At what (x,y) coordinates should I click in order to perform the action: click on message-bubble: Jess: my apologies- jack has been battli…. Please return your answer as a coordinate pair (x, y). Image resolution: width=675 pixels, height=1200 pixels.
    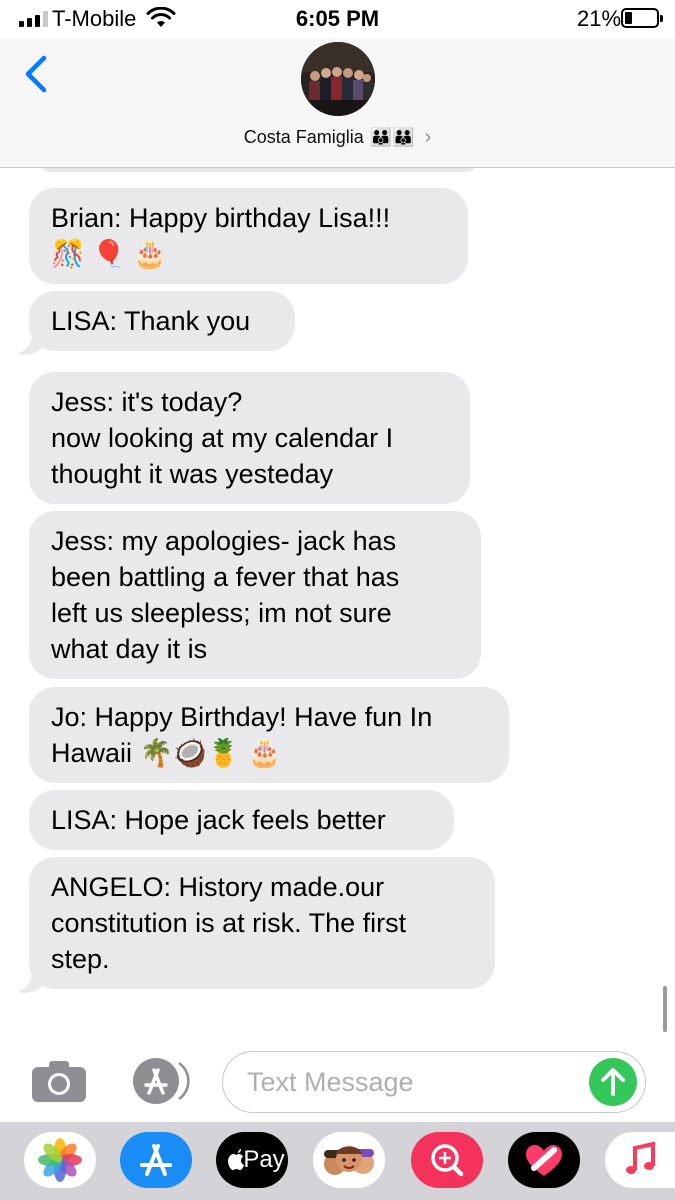
    Looking at the image, I should click on (255, 595).